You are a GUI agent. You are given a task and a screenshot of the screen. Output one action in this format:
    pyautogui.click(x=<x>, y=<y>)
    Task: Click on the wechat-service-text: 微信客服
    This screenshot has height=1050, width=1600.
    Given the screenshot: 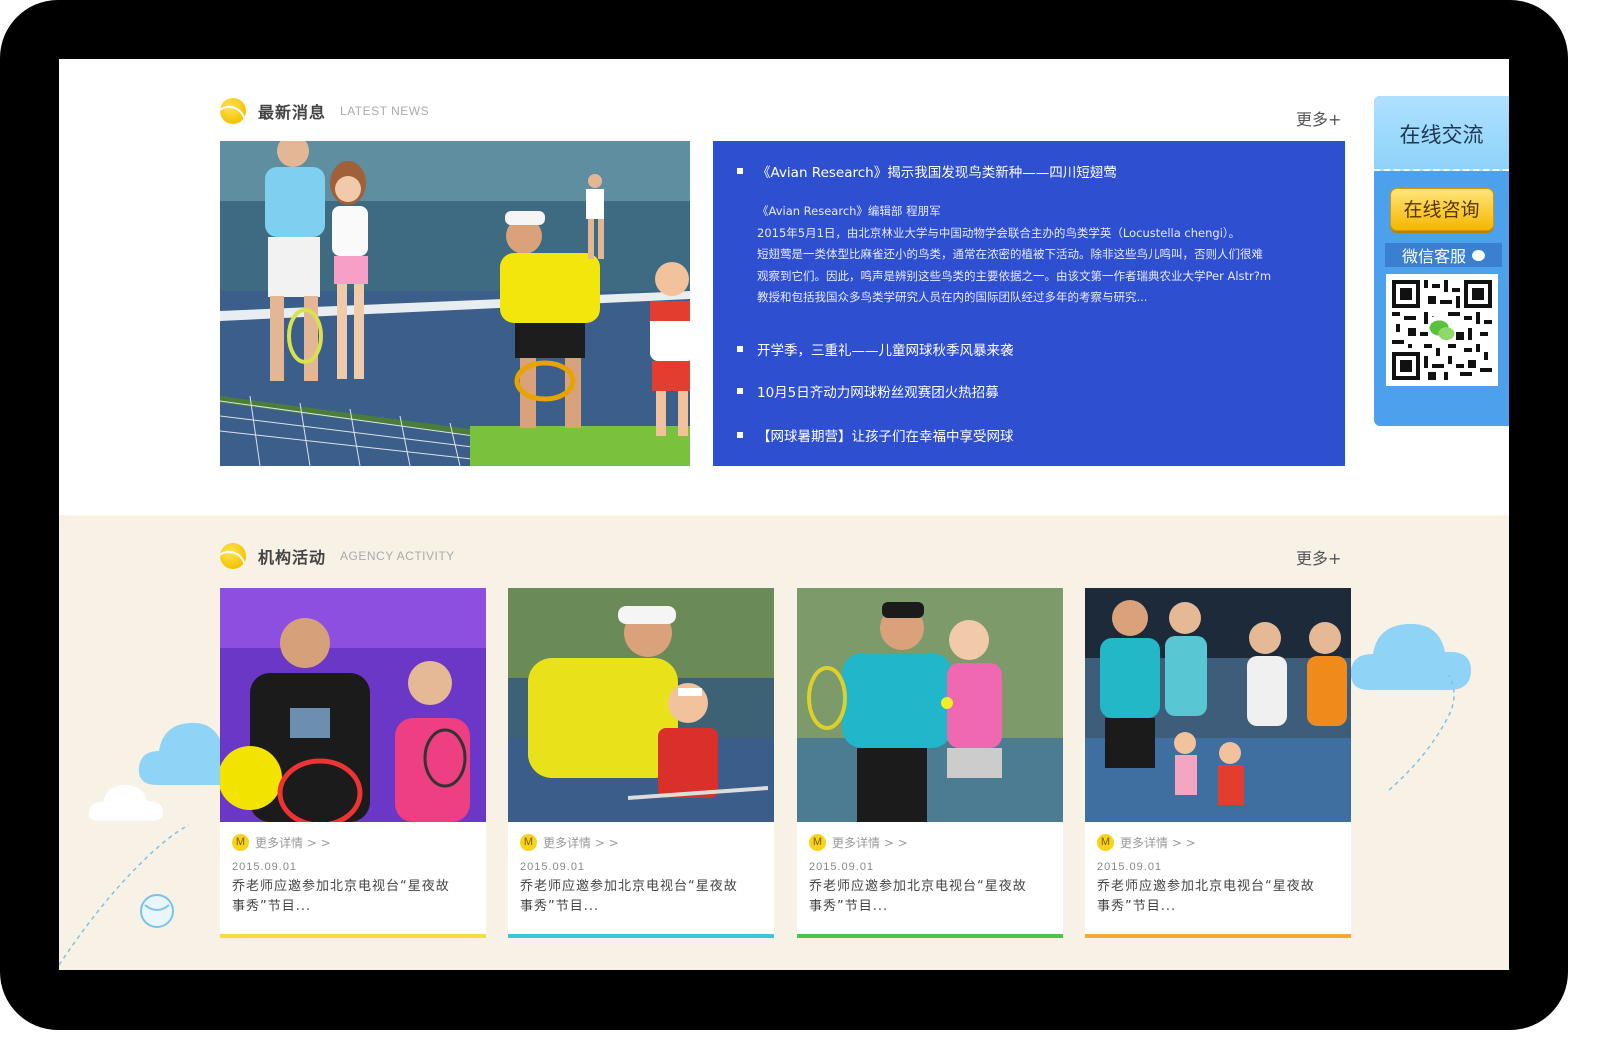 What is the action you would take?
    pyautogui.click(x=1433, y=256)
    